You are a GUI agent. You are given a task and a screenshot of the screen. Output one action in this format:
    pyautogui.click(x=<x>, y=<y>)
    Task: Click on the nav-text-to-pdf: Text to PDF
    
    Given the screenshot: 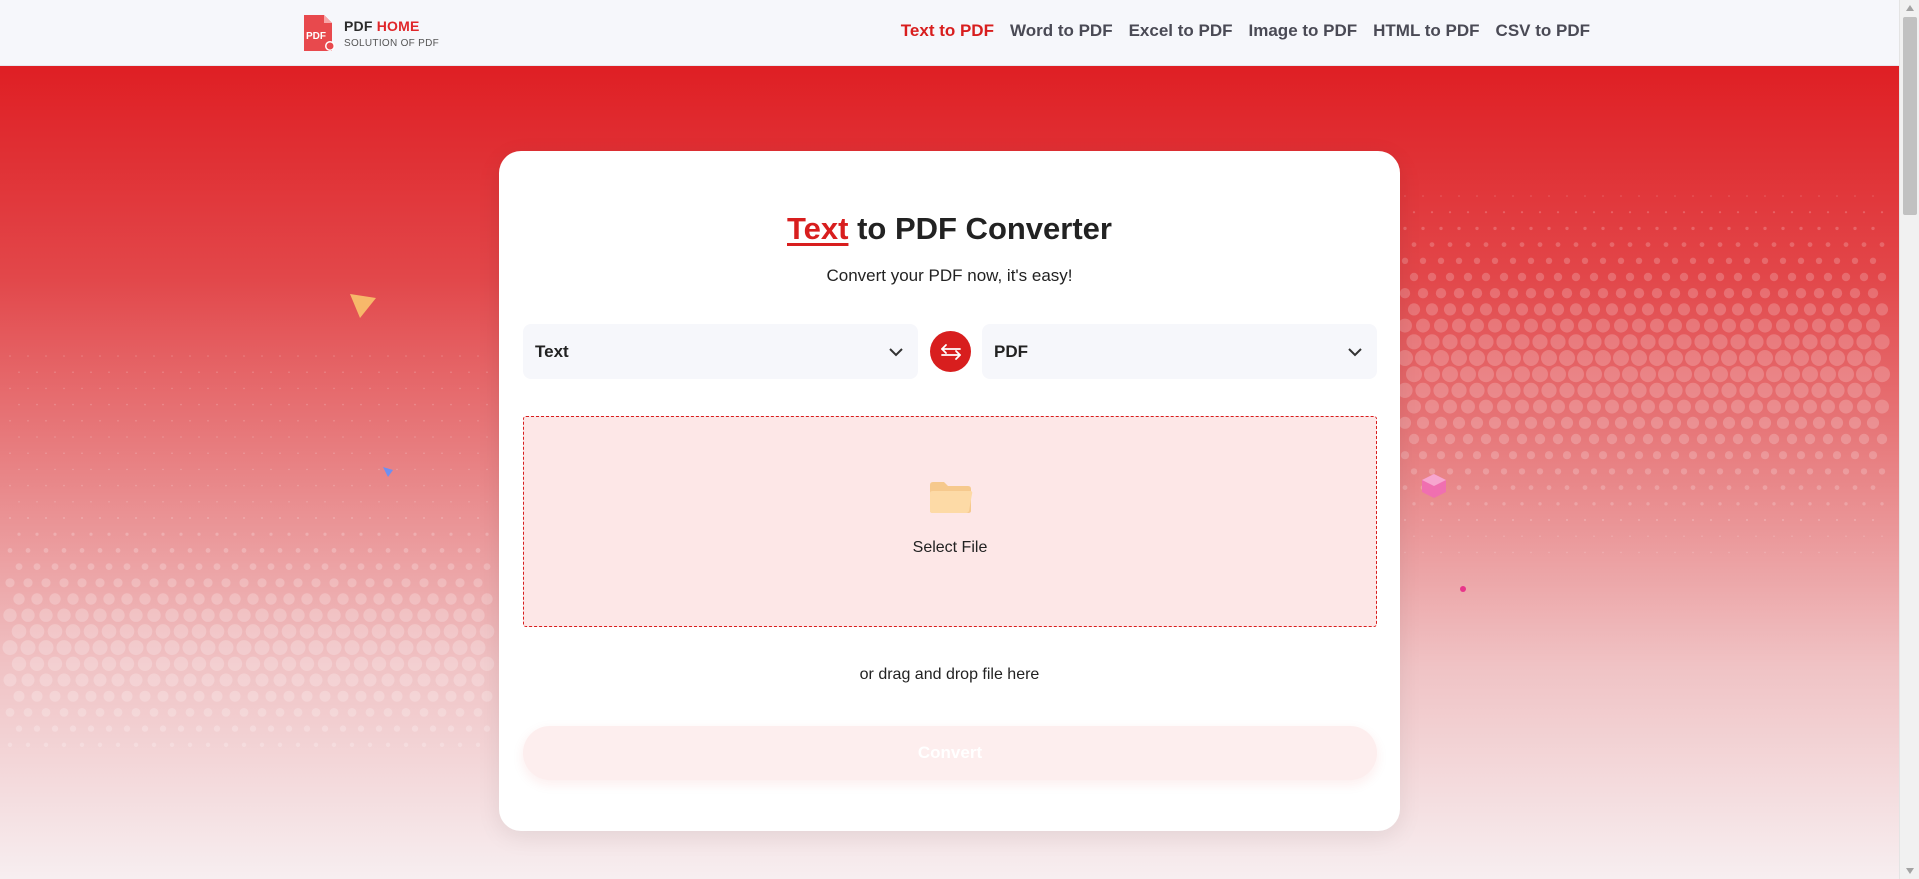 What is the action you would take?
    pyautogui.click(x=947, y=31)
    